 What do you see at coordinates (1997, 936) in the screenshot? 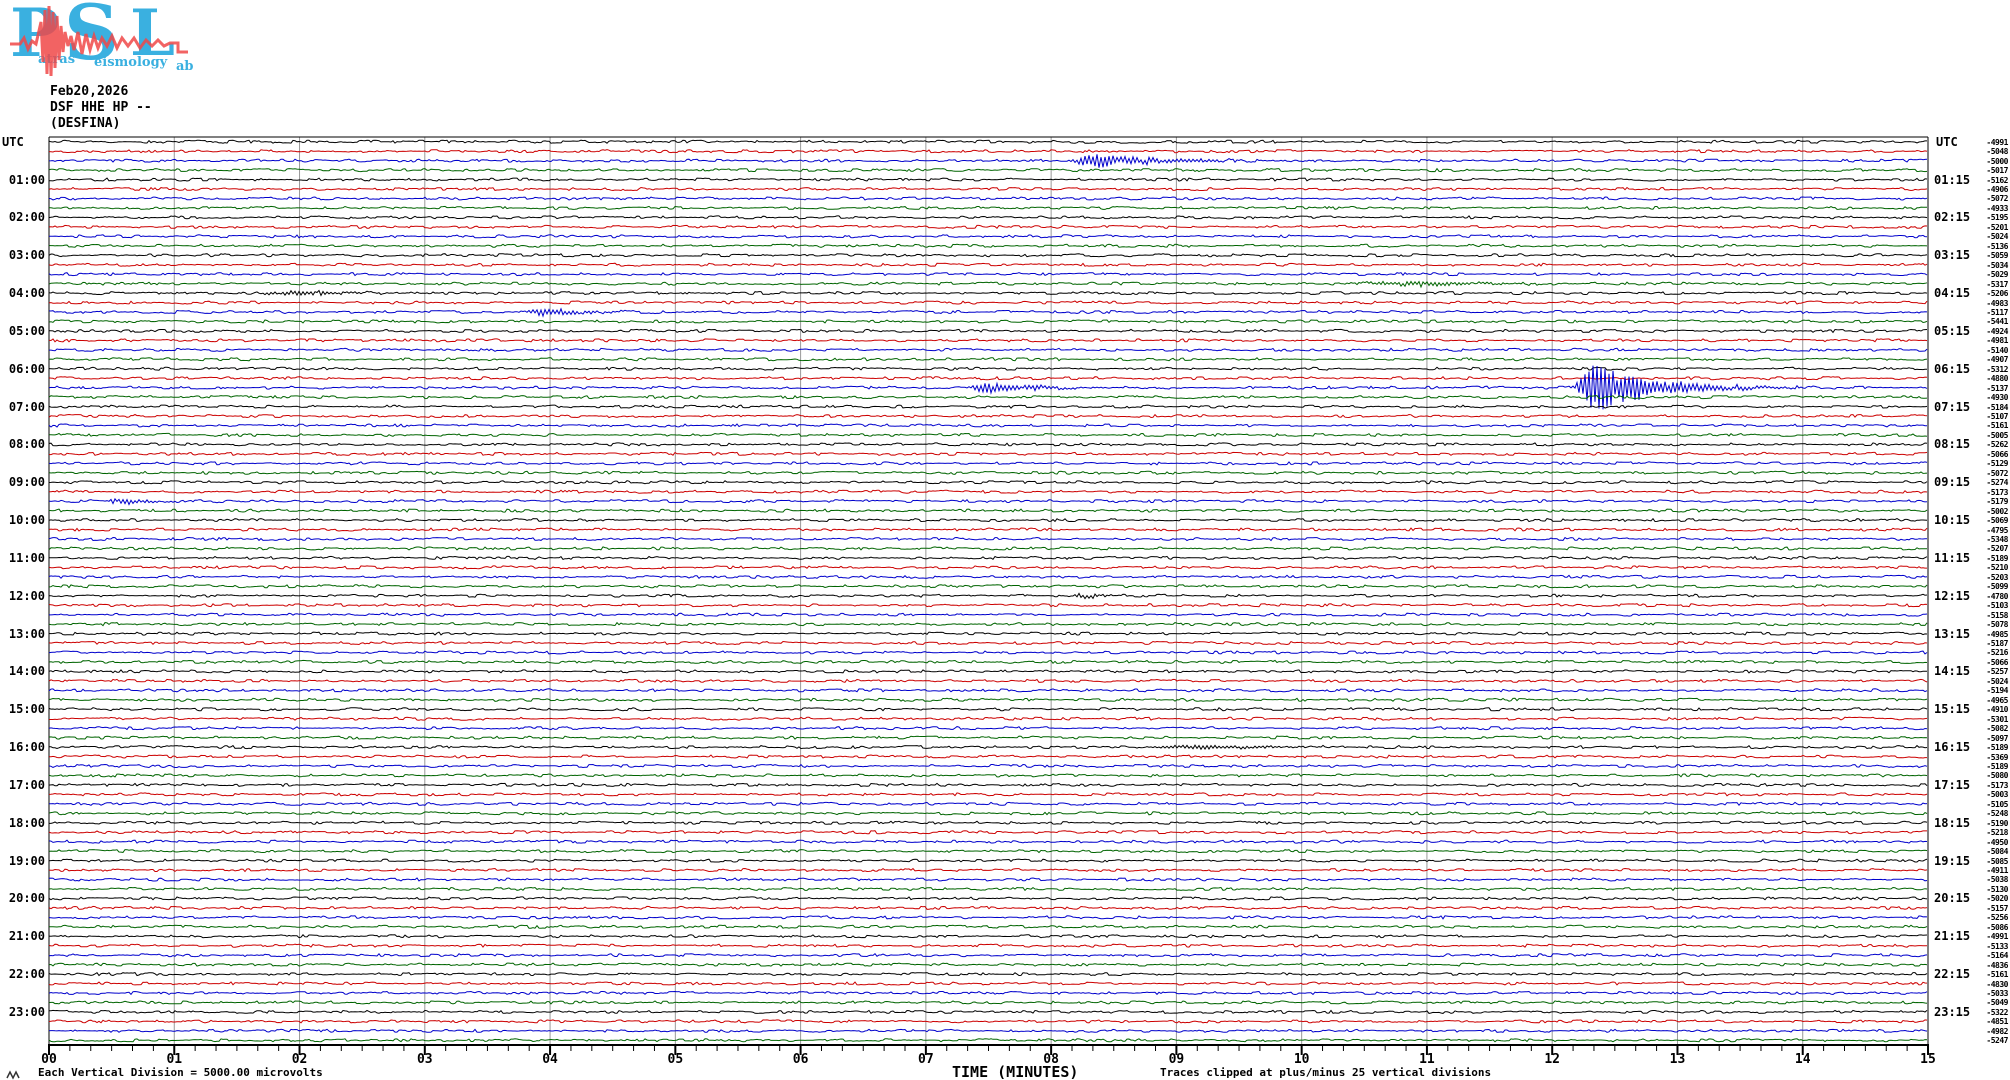
I see `trace-offset-value-84: -4991` at bounding box center [1997, 936].